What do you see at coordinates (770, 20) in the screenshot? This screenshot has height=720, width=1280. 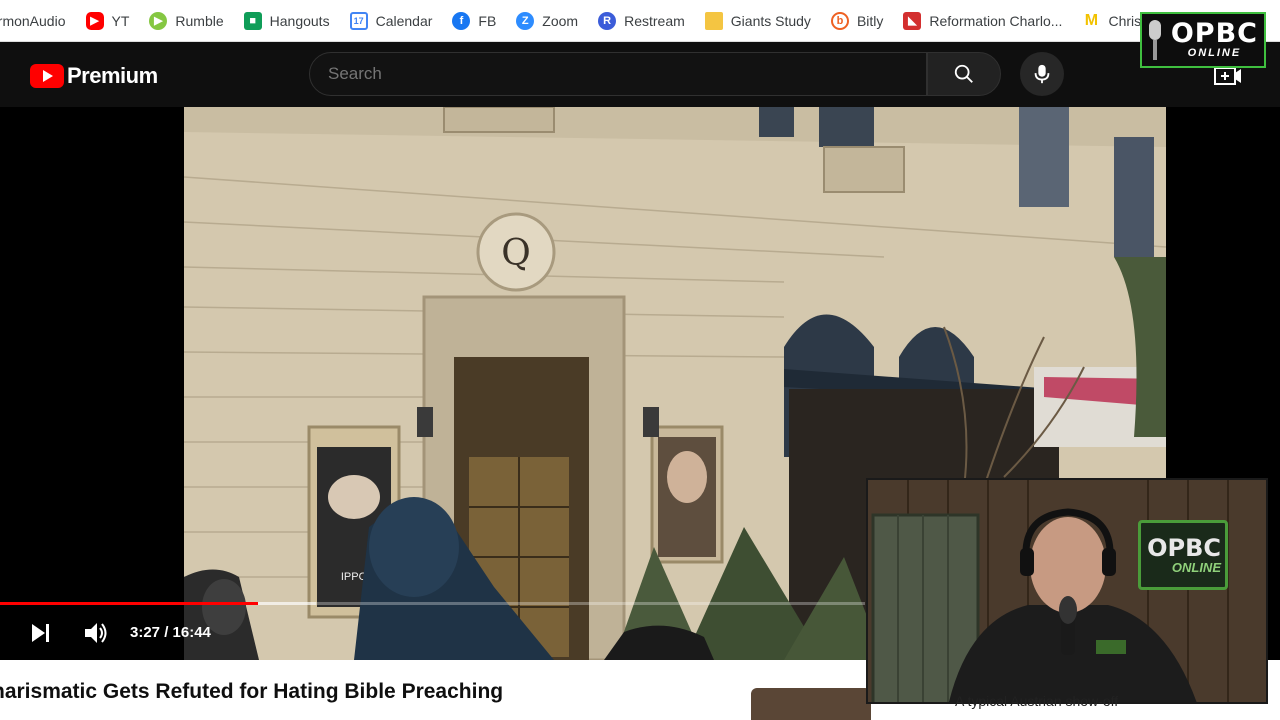 I see `bookmark-label: Giants Study` at bounding box center [770, 20].